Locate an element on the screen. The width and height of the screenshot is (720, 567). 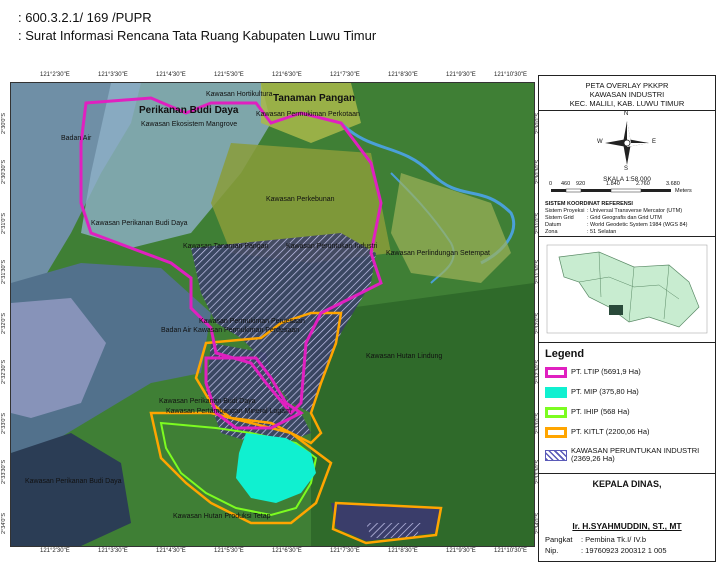
tick-bottom: 121°4'30"E is located at coordinates (171, 551).